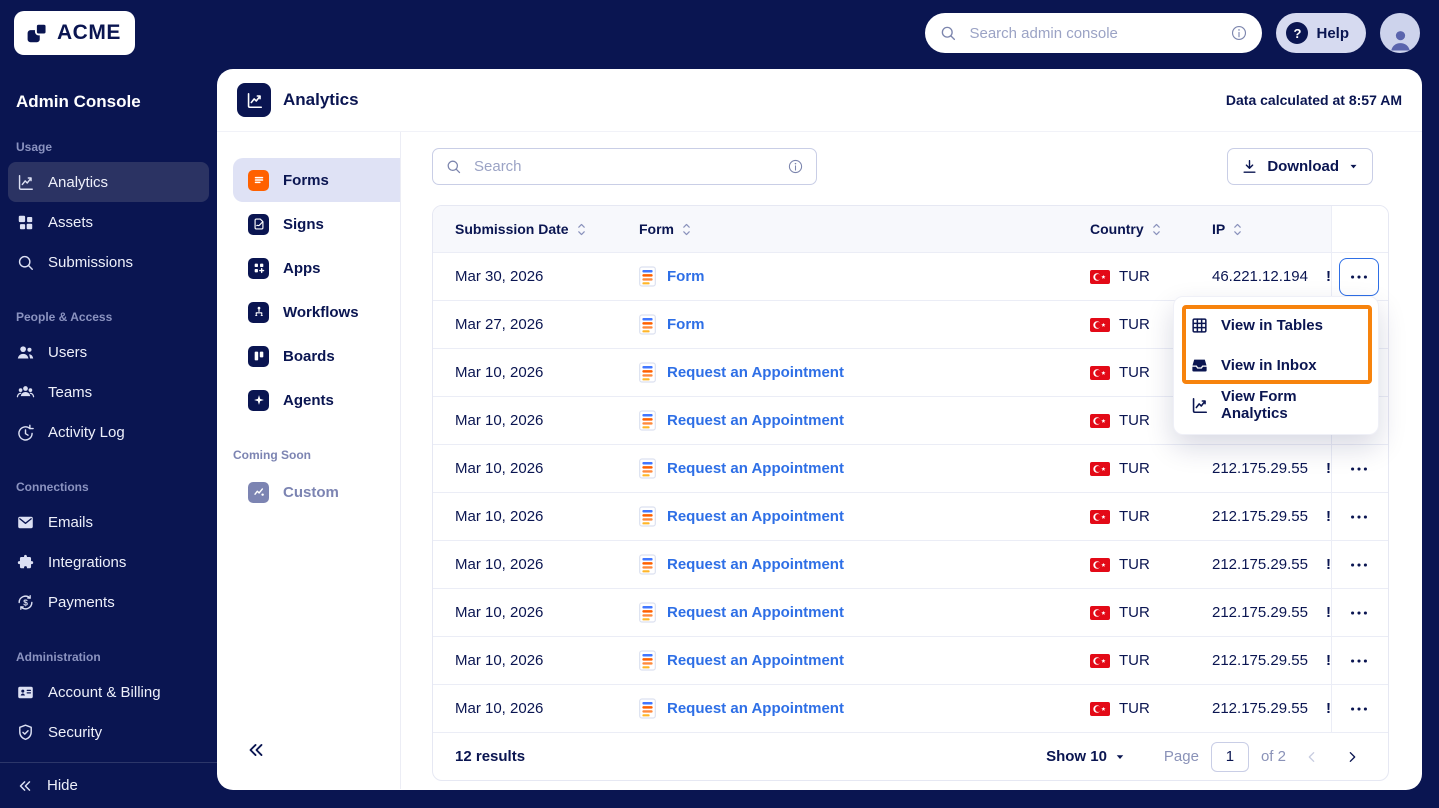  Describe the element at coordinates (62, 785) in the screenshot. I see `hide-label: Hide` at that location.